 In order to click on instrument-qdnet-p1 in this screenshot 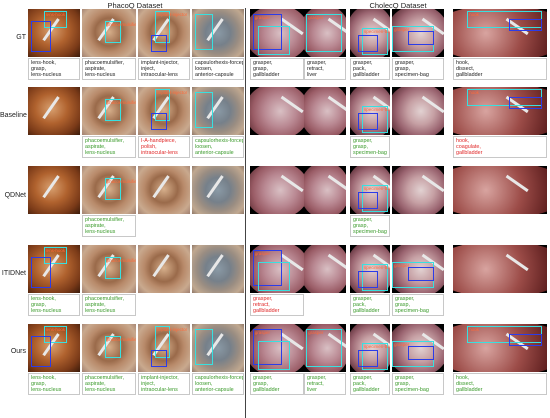, I will do `click(50, 186)`.